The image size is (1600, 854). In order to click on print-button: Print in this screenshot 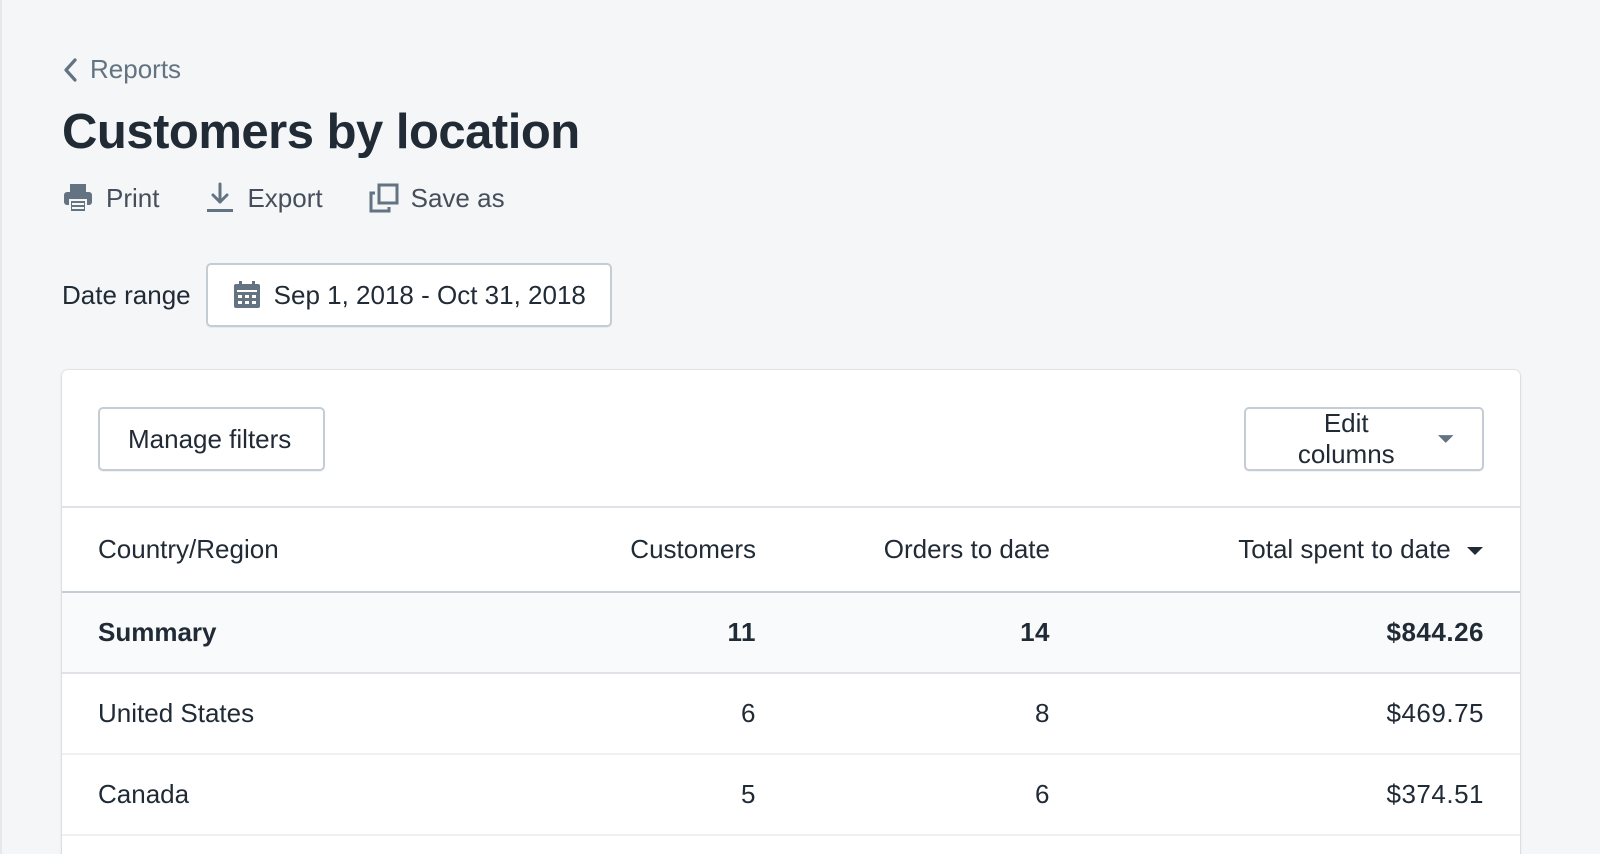, I will do `click(110, 198)`.